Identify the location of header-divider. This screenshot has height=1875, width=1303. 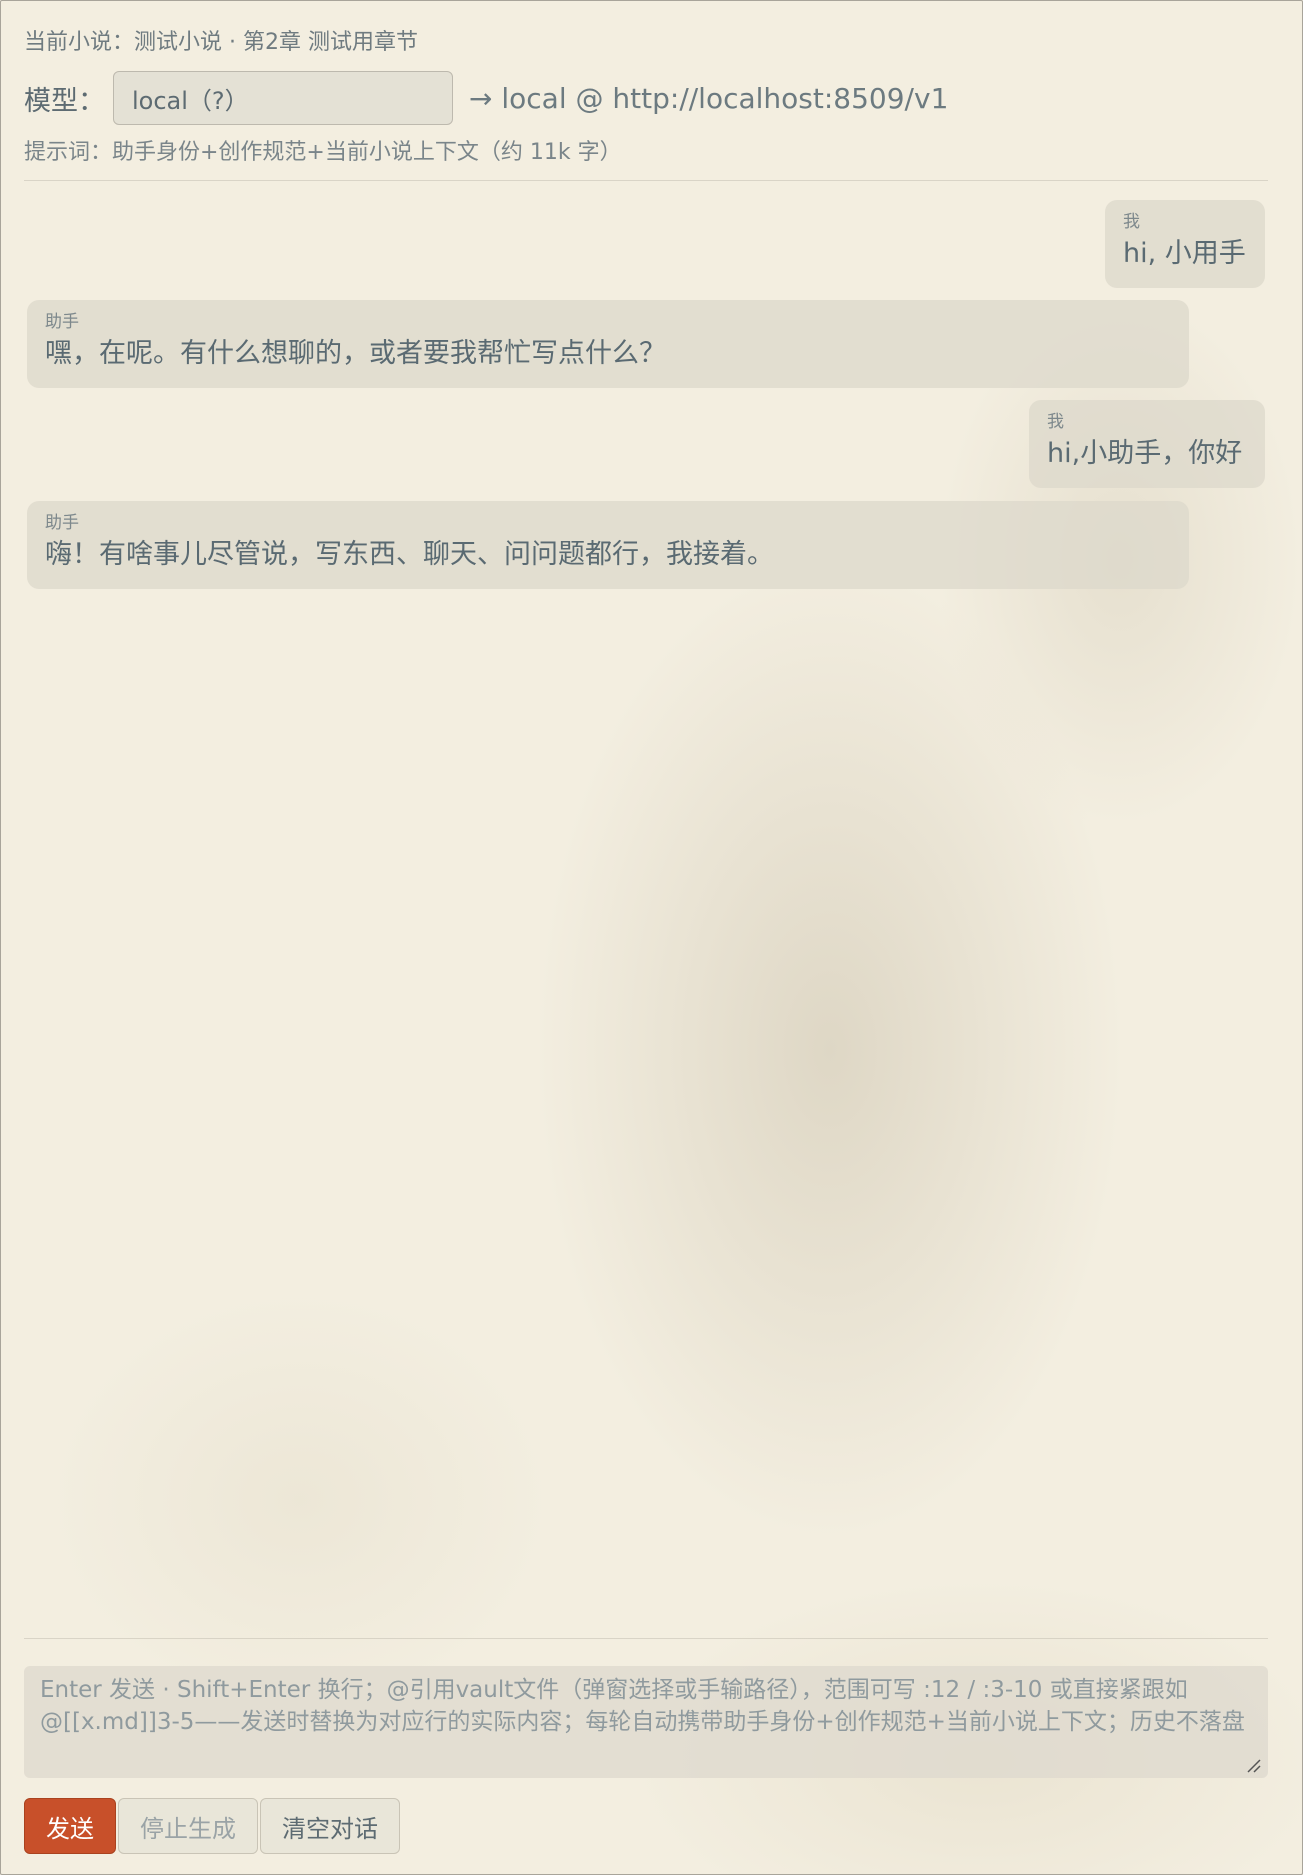
(646, 180).